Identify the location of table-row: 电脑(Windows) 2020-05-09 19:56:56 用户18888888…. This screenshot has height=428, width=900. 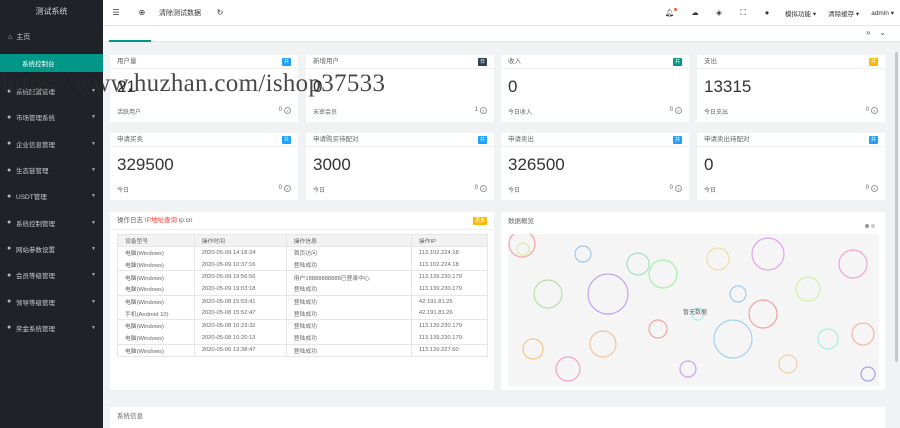
(303, 277).